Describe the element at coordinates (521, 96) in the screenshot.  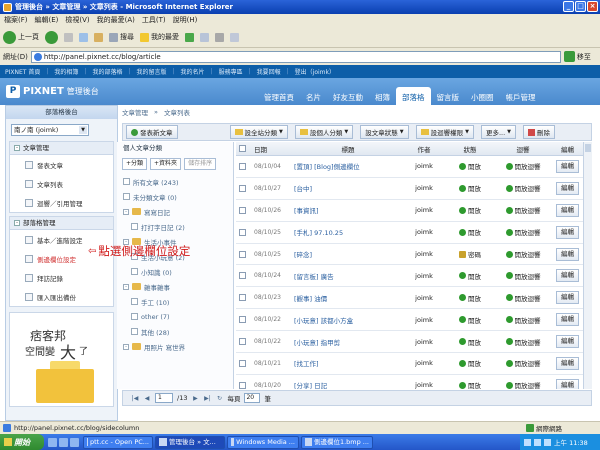
I see `tab-account: 帳戶管理` at that location.